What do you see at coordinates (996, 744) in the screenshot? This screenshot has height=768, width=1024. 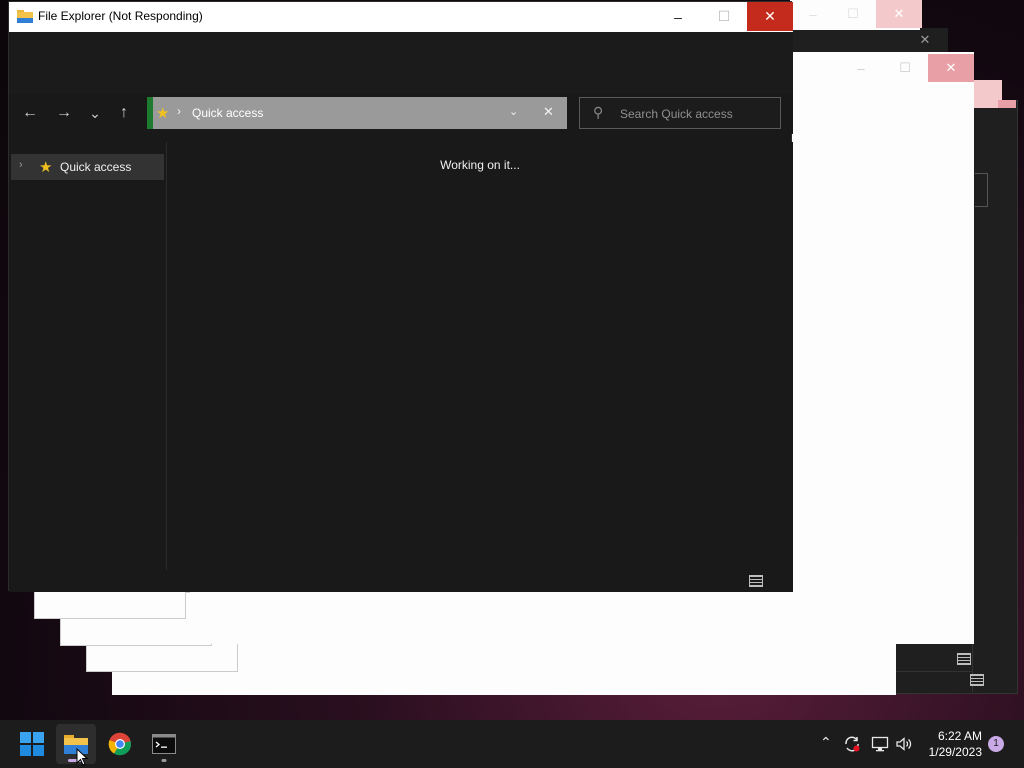 I see `notification-badge: 1` at bounding box center [996, 744].